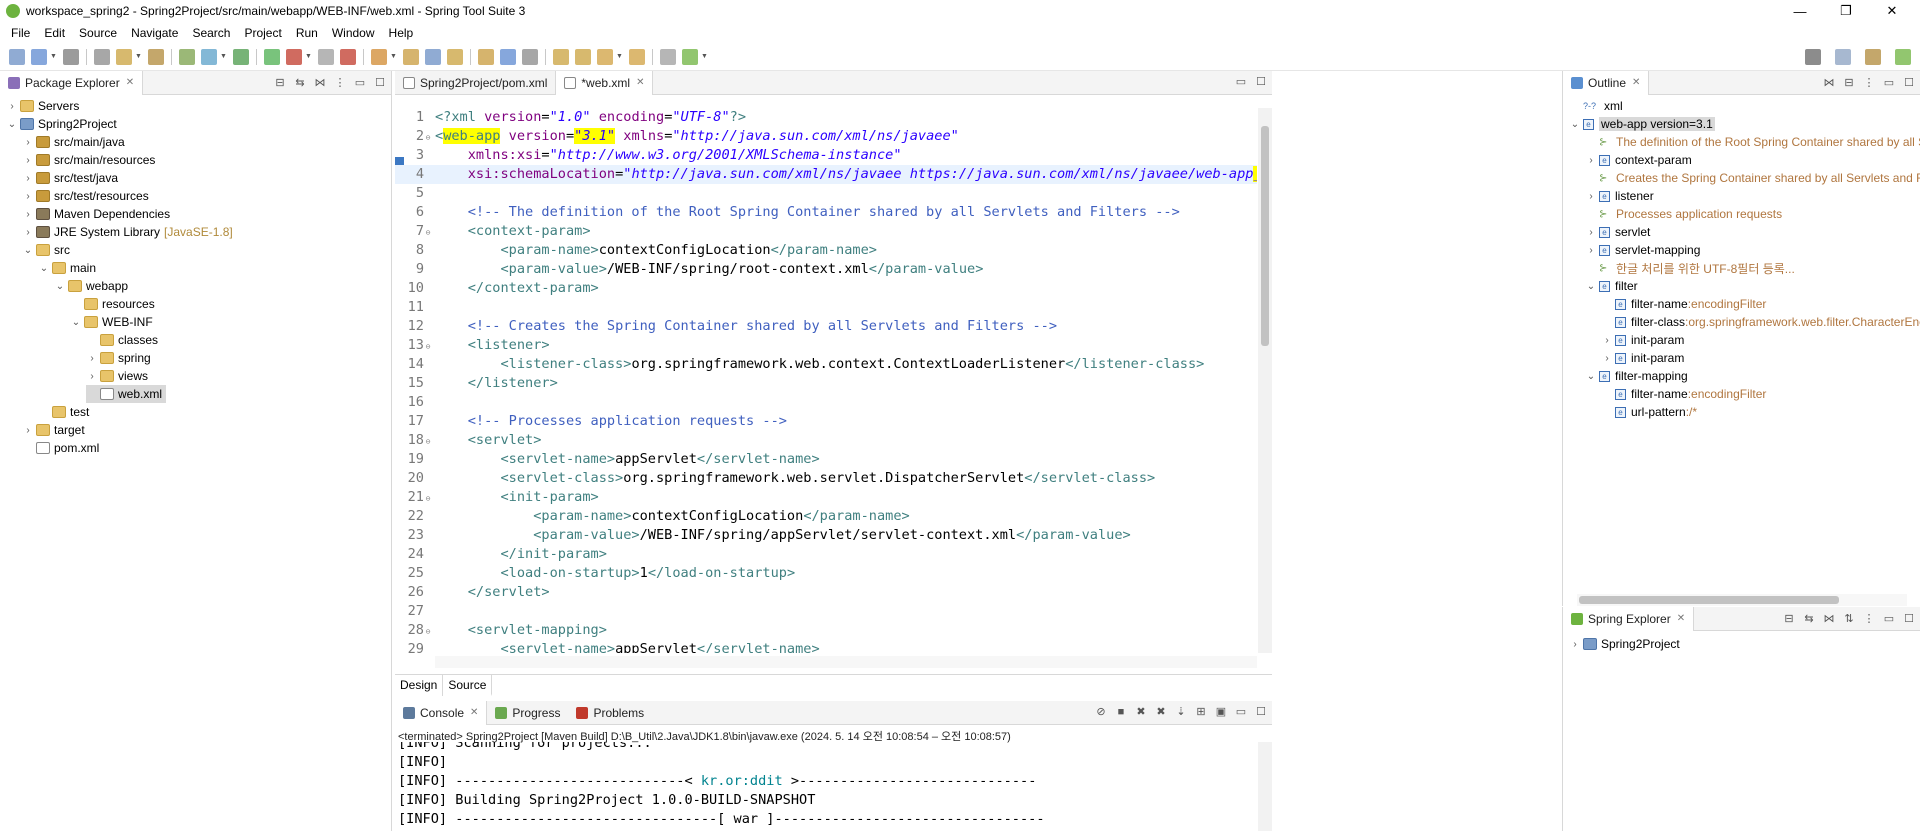 This screenshot has width=1920, height=831. Describe the element at coordinates (1201, 712) in the screenshot. I see `pin-console-icon: ⊞` at that location.